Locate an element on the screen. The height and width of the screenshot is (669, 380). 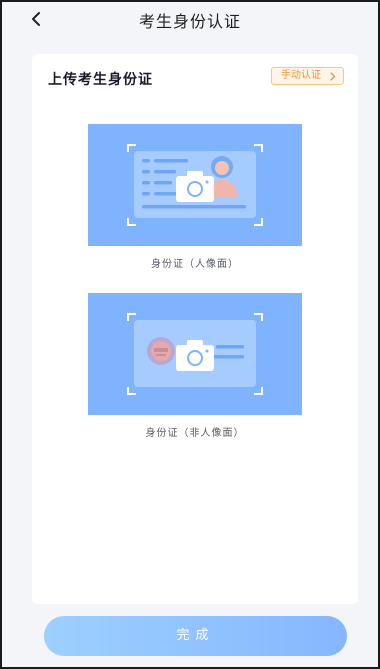
id-front-illustration is located at coordinates (195, 185).